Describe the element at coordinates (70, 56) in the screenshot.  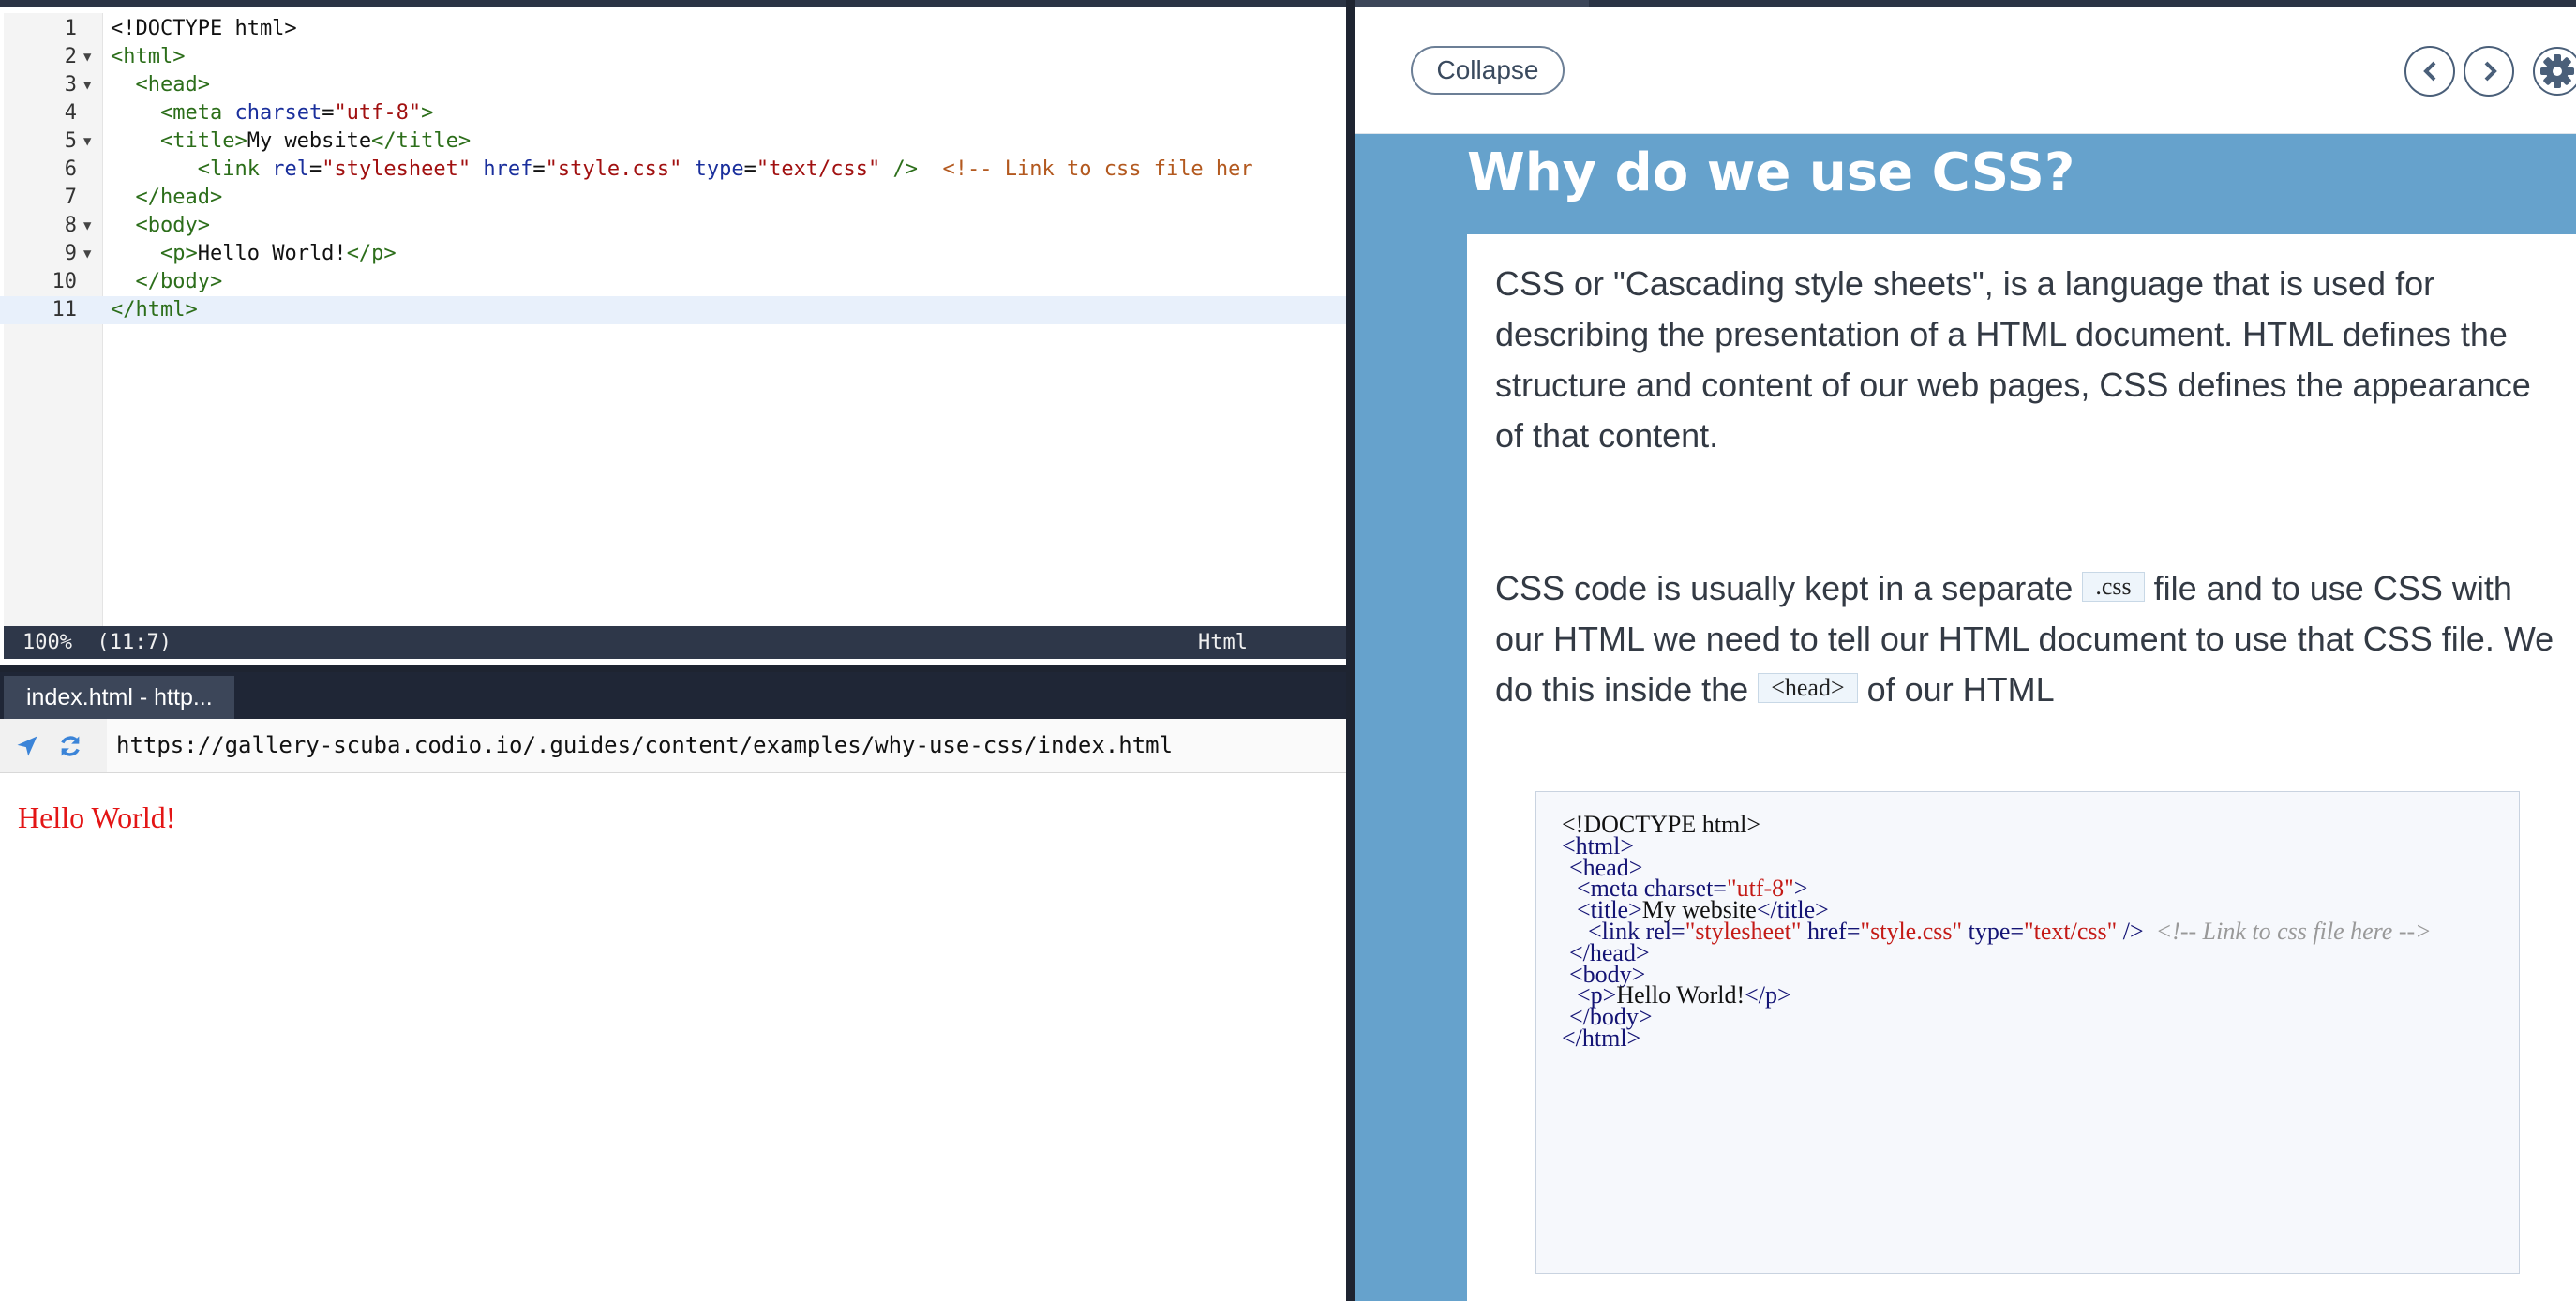
I see `line-number: 2` at that location.